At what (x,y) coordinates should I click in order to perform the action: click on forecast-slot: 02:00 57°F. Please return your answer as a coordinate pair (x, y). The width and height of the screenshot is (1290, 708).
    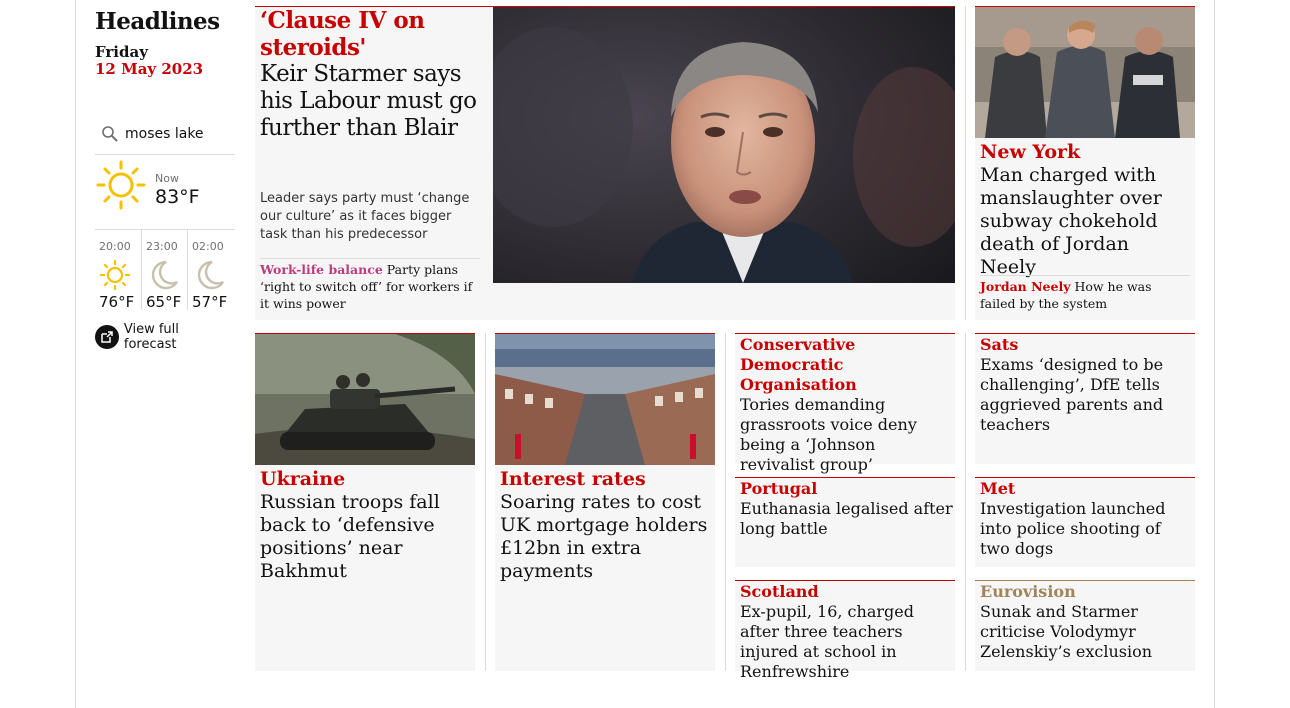
    Looking at the image, I should click on (210, 270).